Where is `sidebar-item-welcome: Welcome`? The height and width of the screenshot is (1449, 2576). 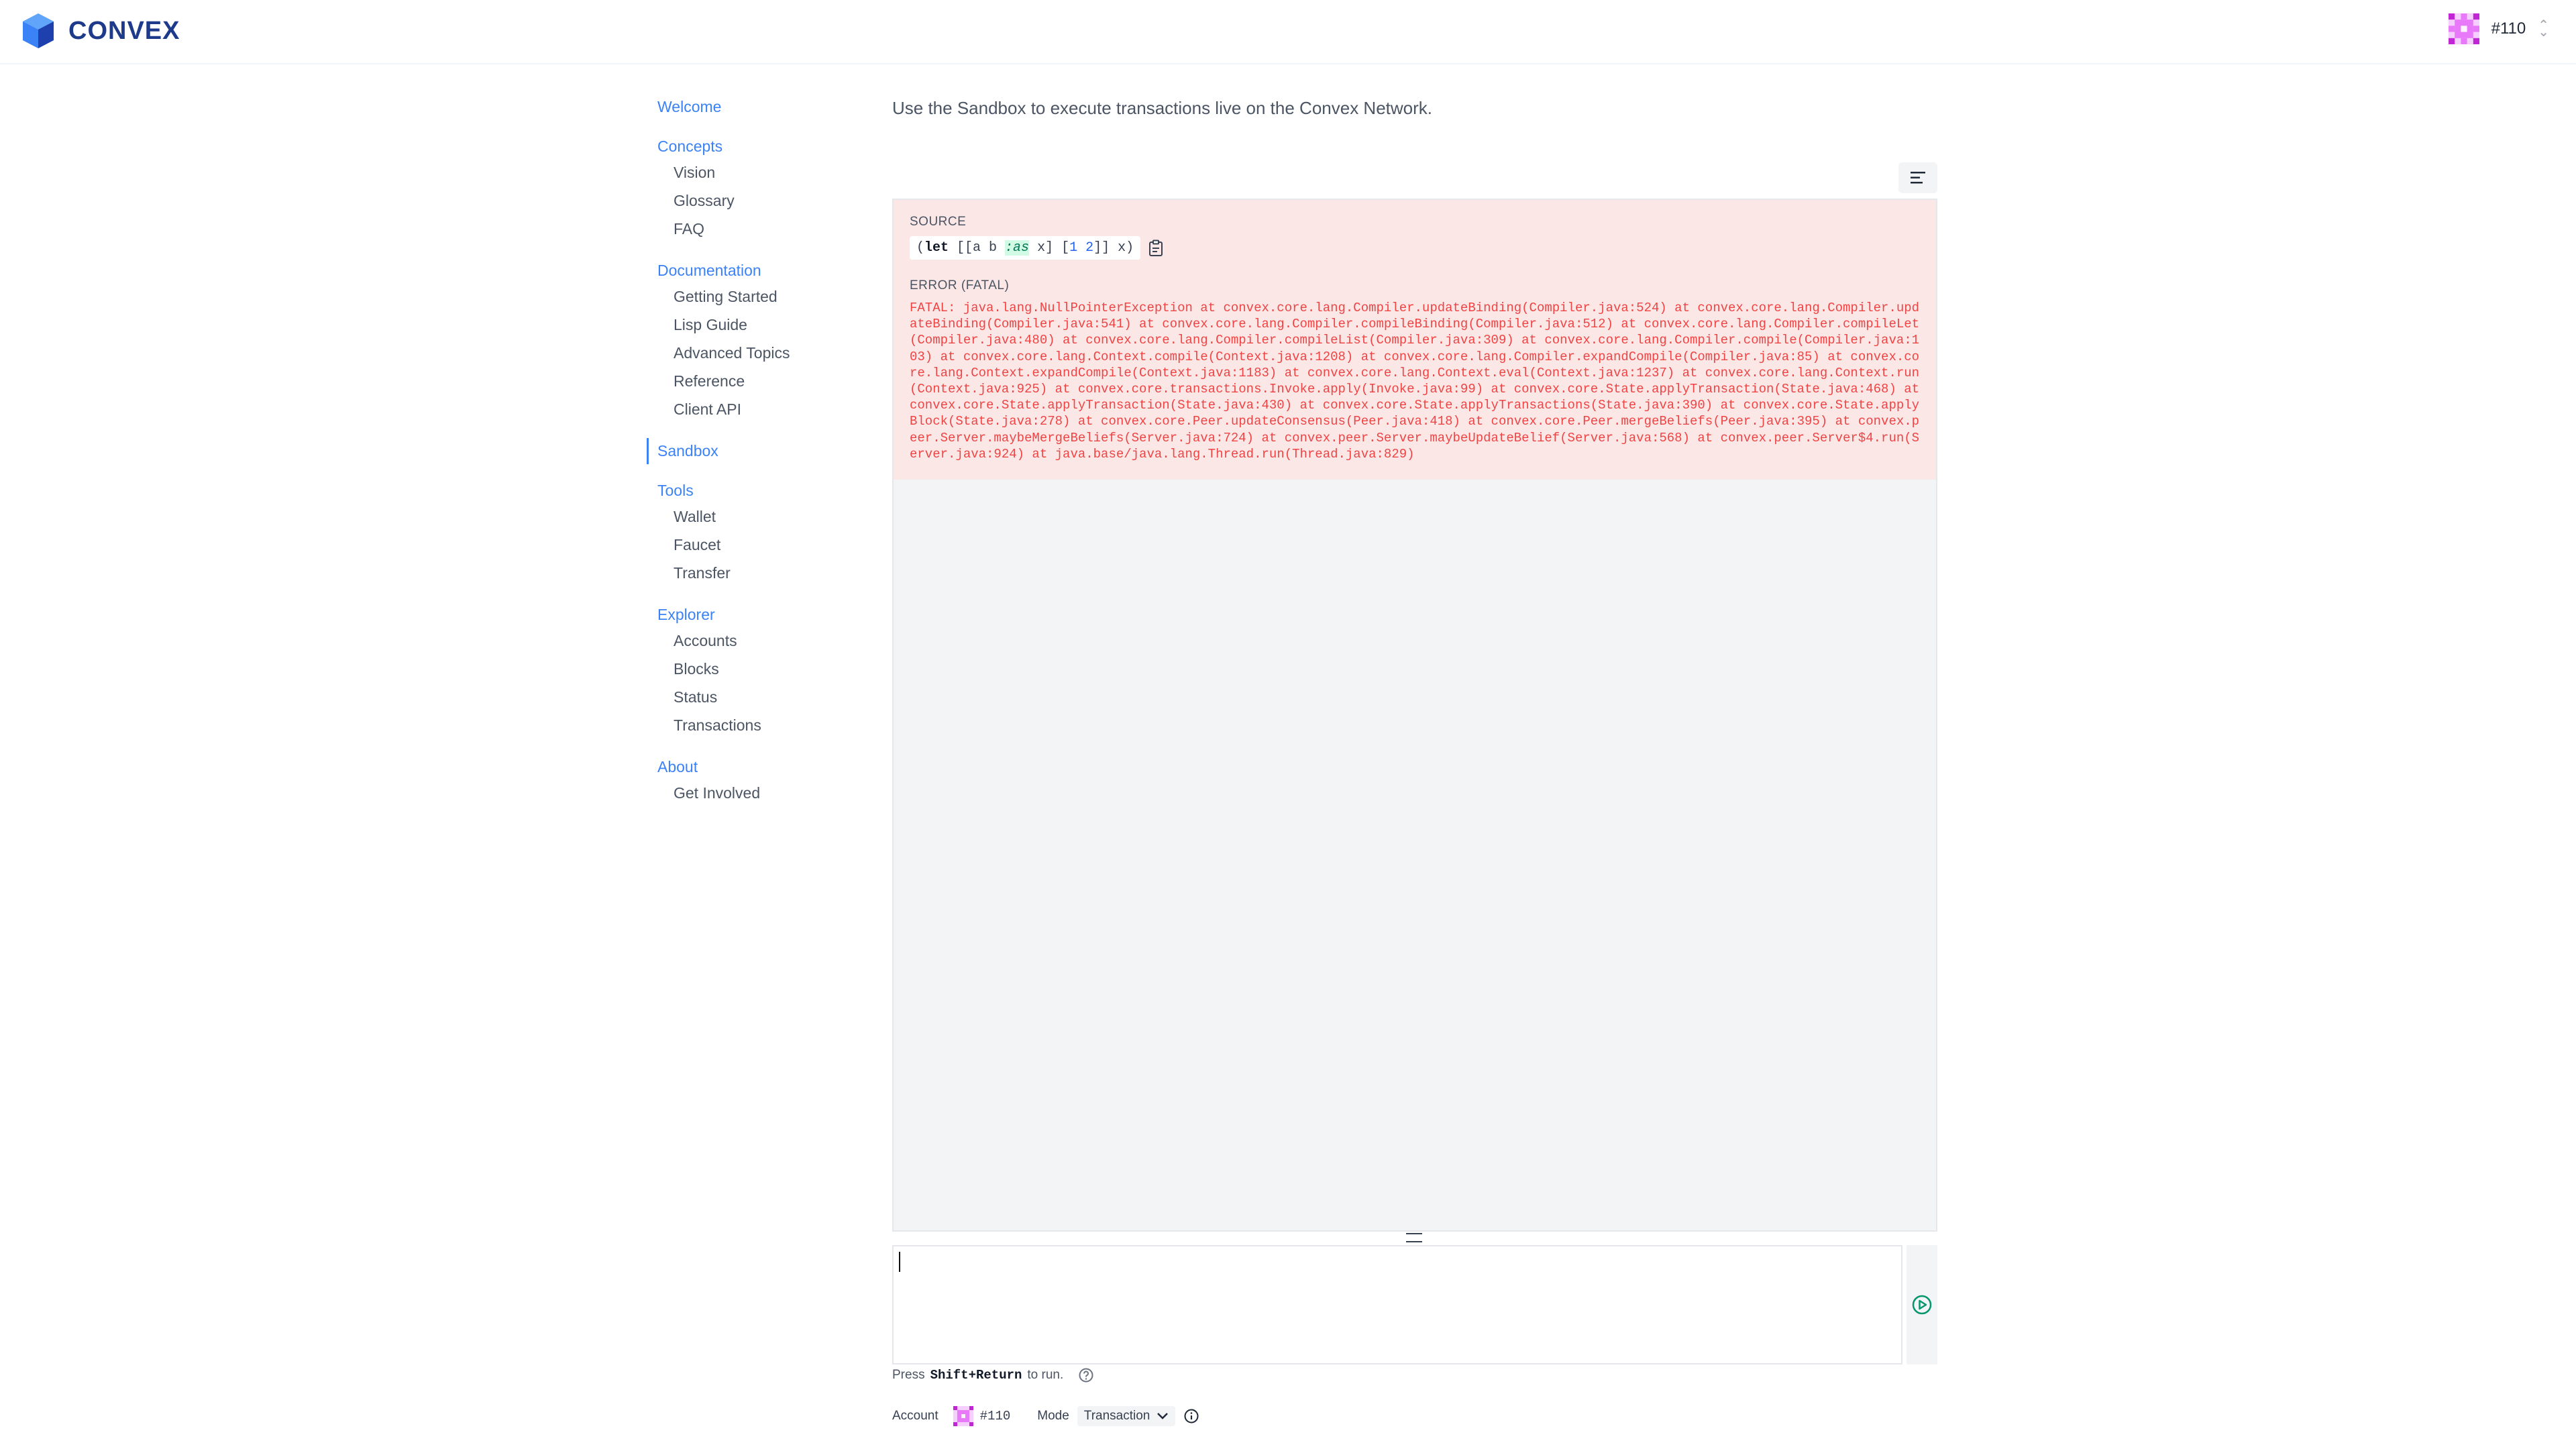
sidebar-item-welcome: Welcome is located at coordinates (747, 107).